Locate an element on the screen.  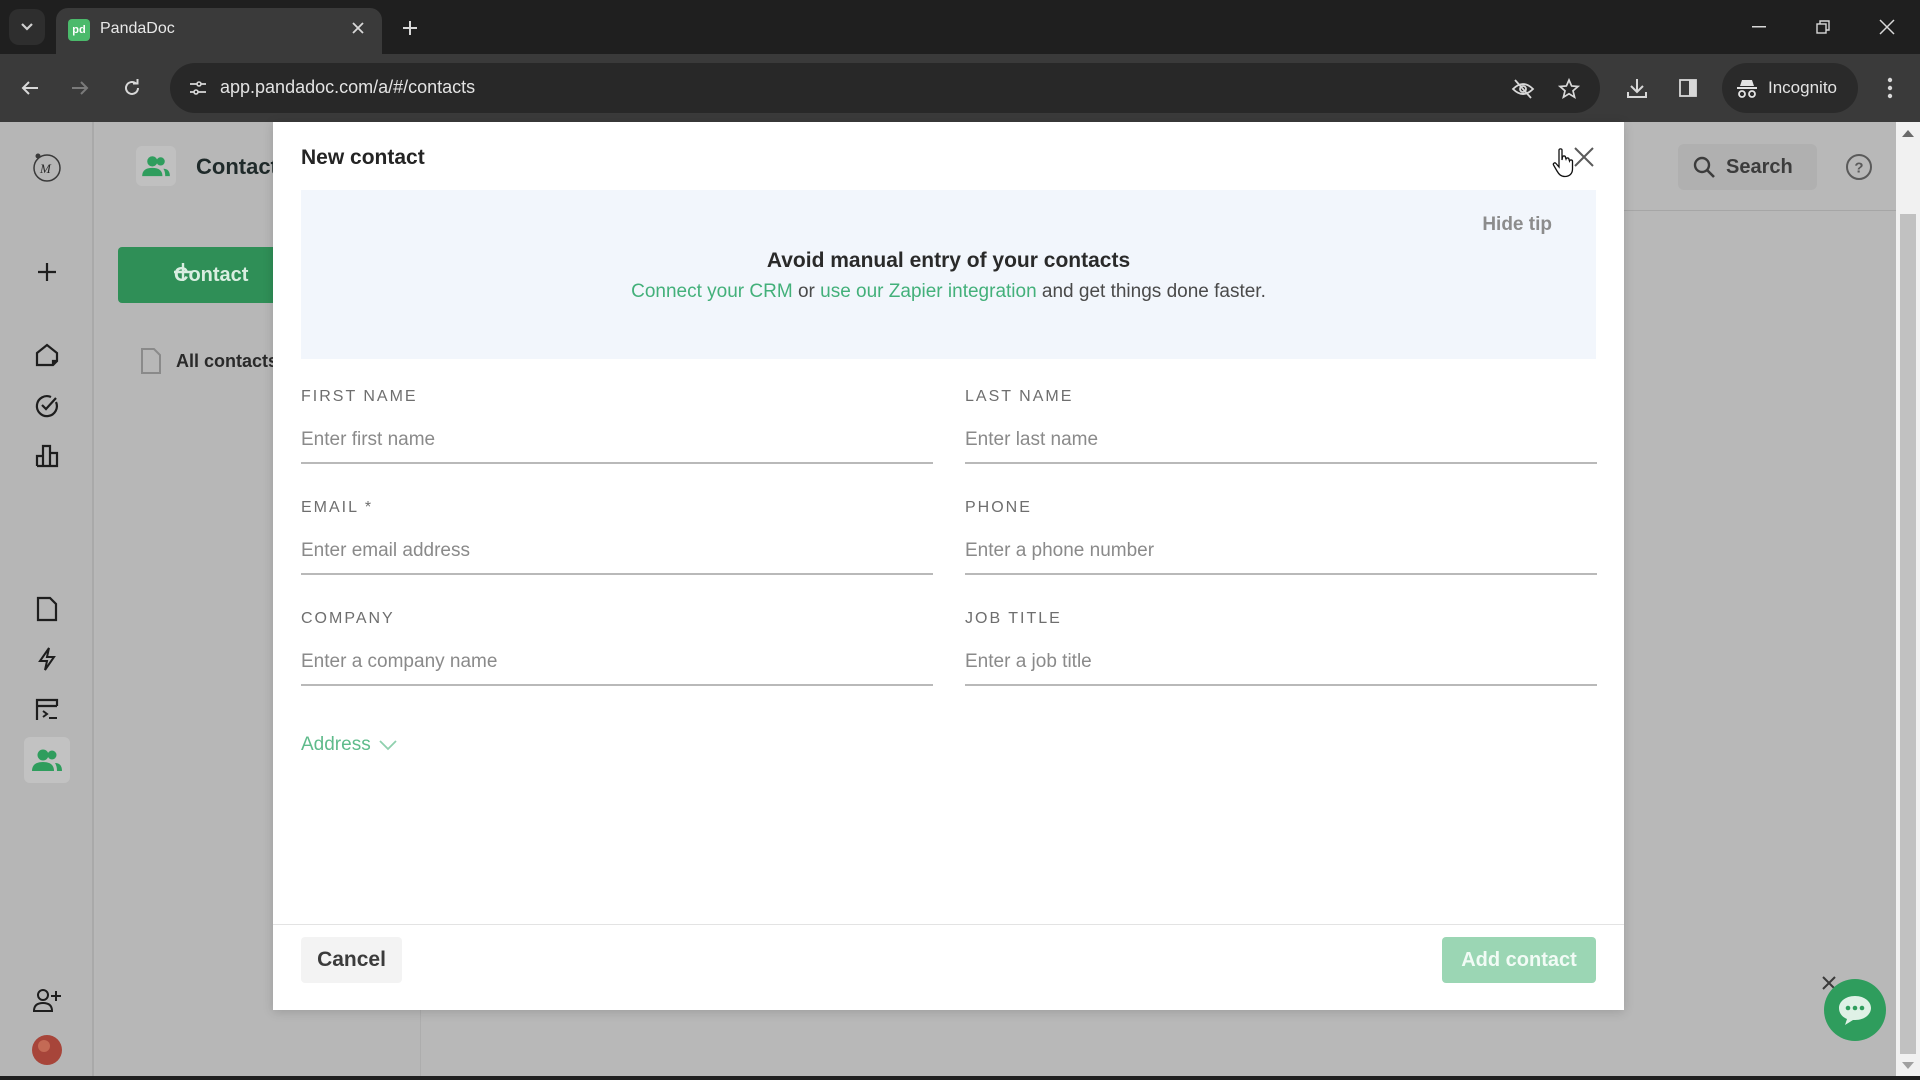
phone-field: PHONE is located at coordinates (1281, 537).